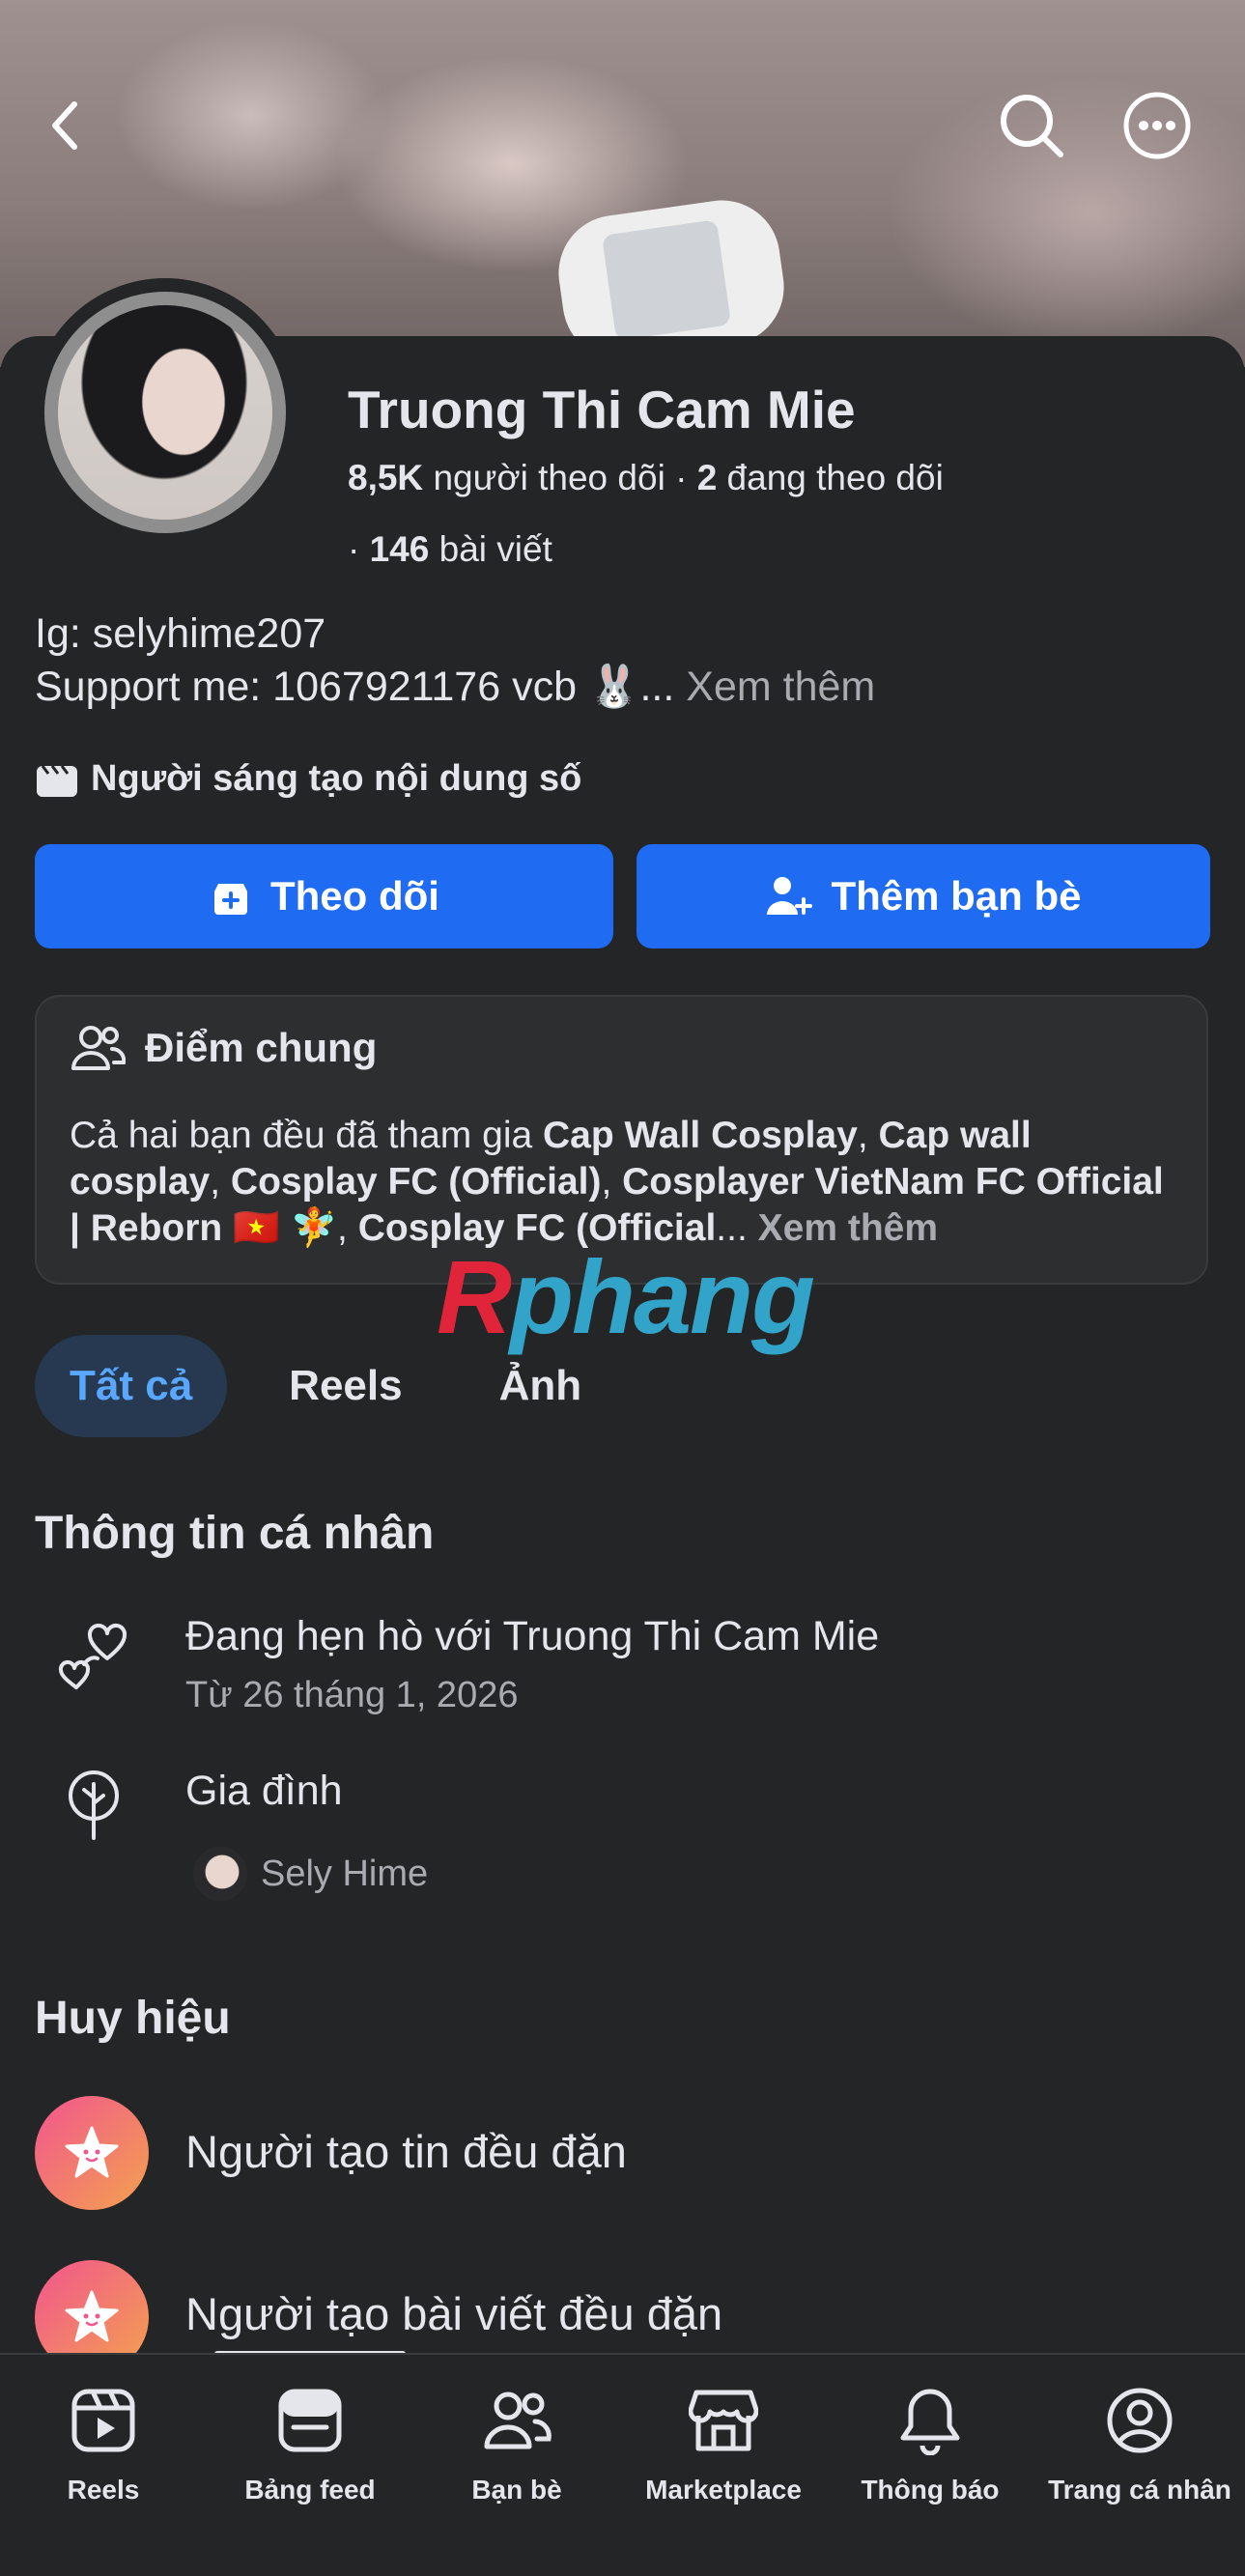  Describe the element at coordinates (516, 2490) in the screenshot. I see `nav-label: Bạn bè` at that location.